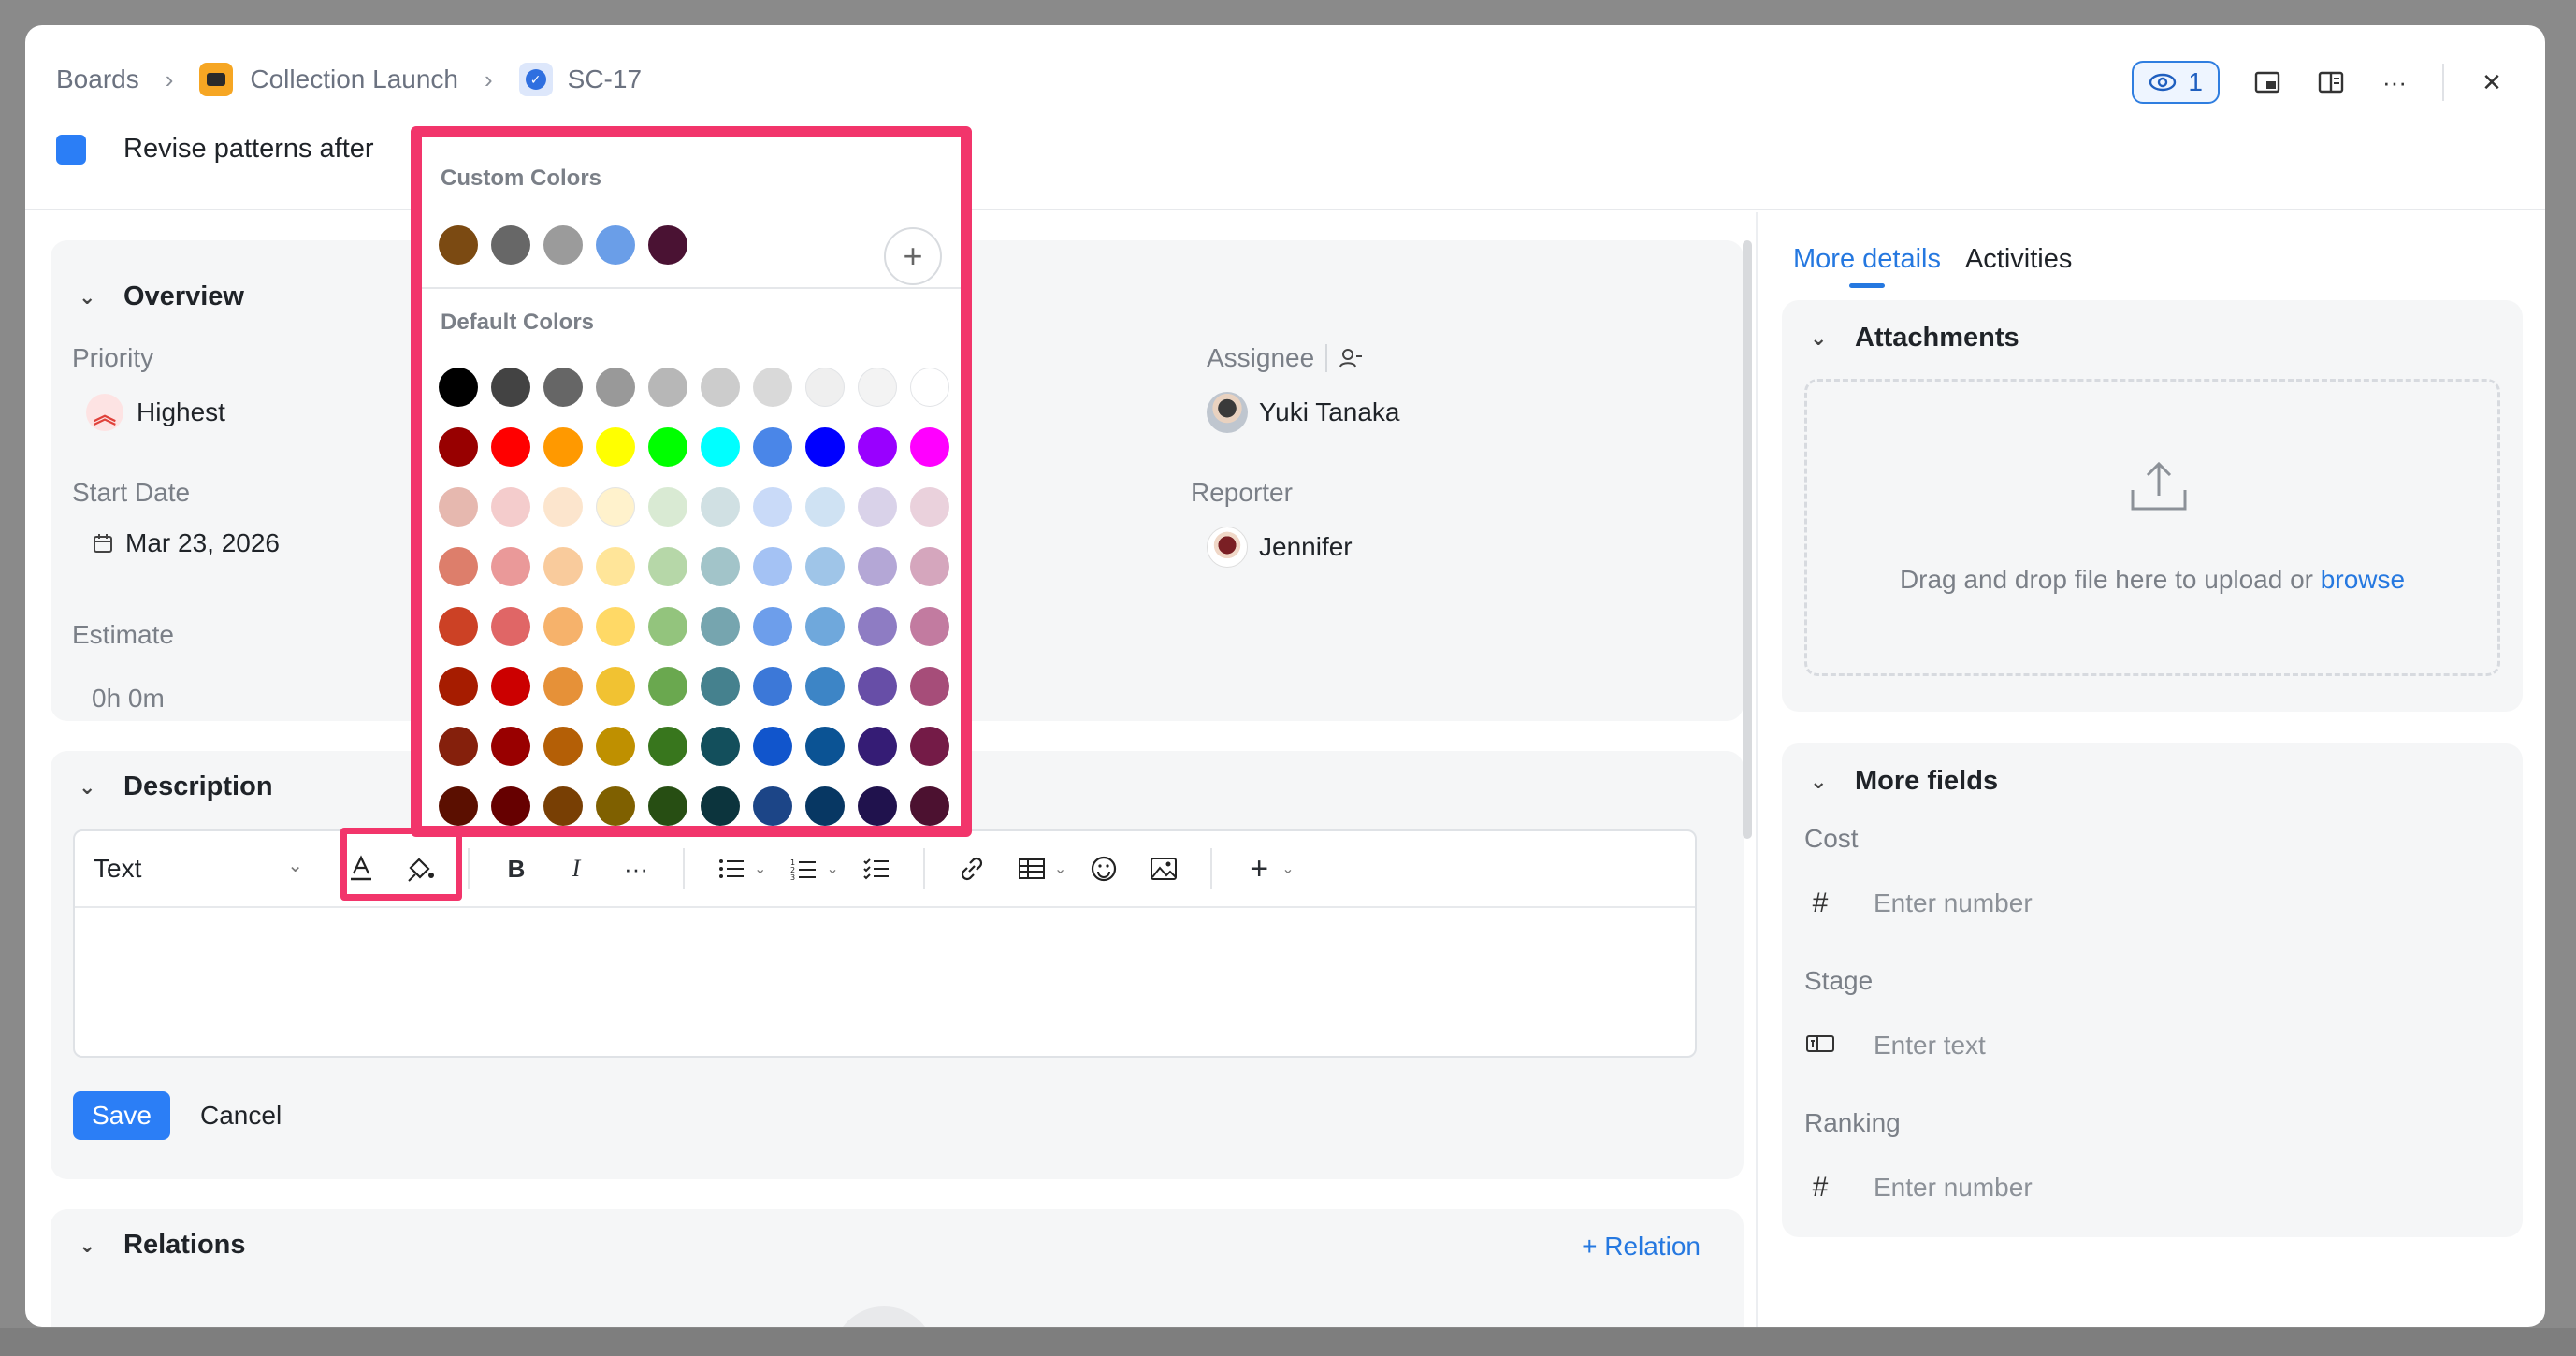 The height and width of the screenshot is (1356, 2576). What do you see at coordinates (885, 983) in the screenshot?
I see `editor-body` at bounding box center [885, 983].